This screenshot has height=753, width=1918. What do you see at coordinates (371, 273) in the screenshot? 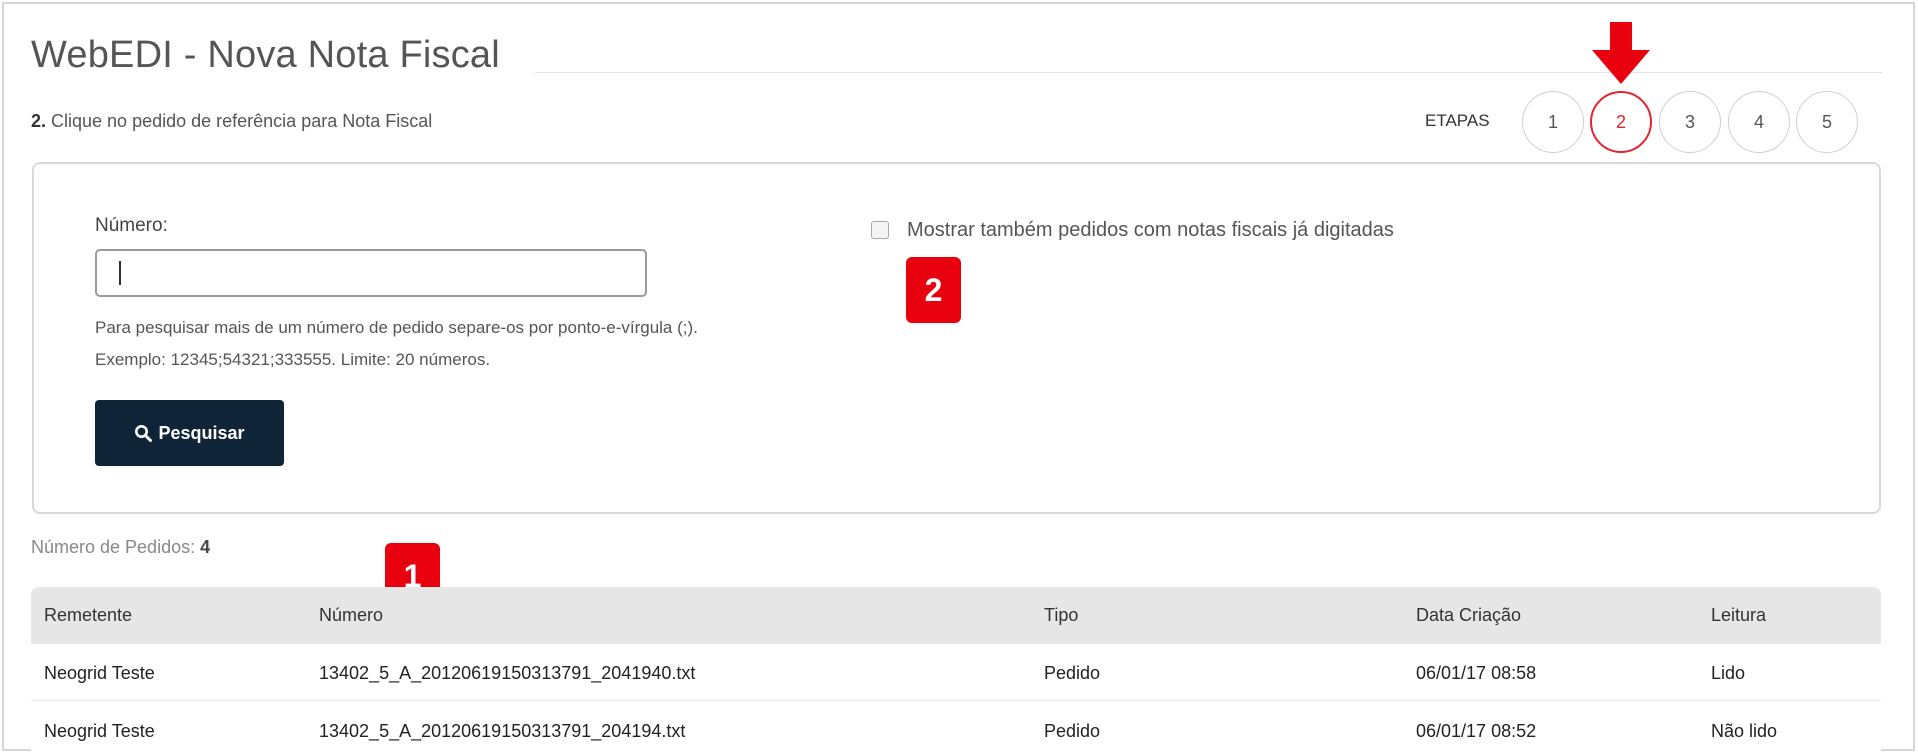
I see `numero-input` at bounding box center [371, 273].